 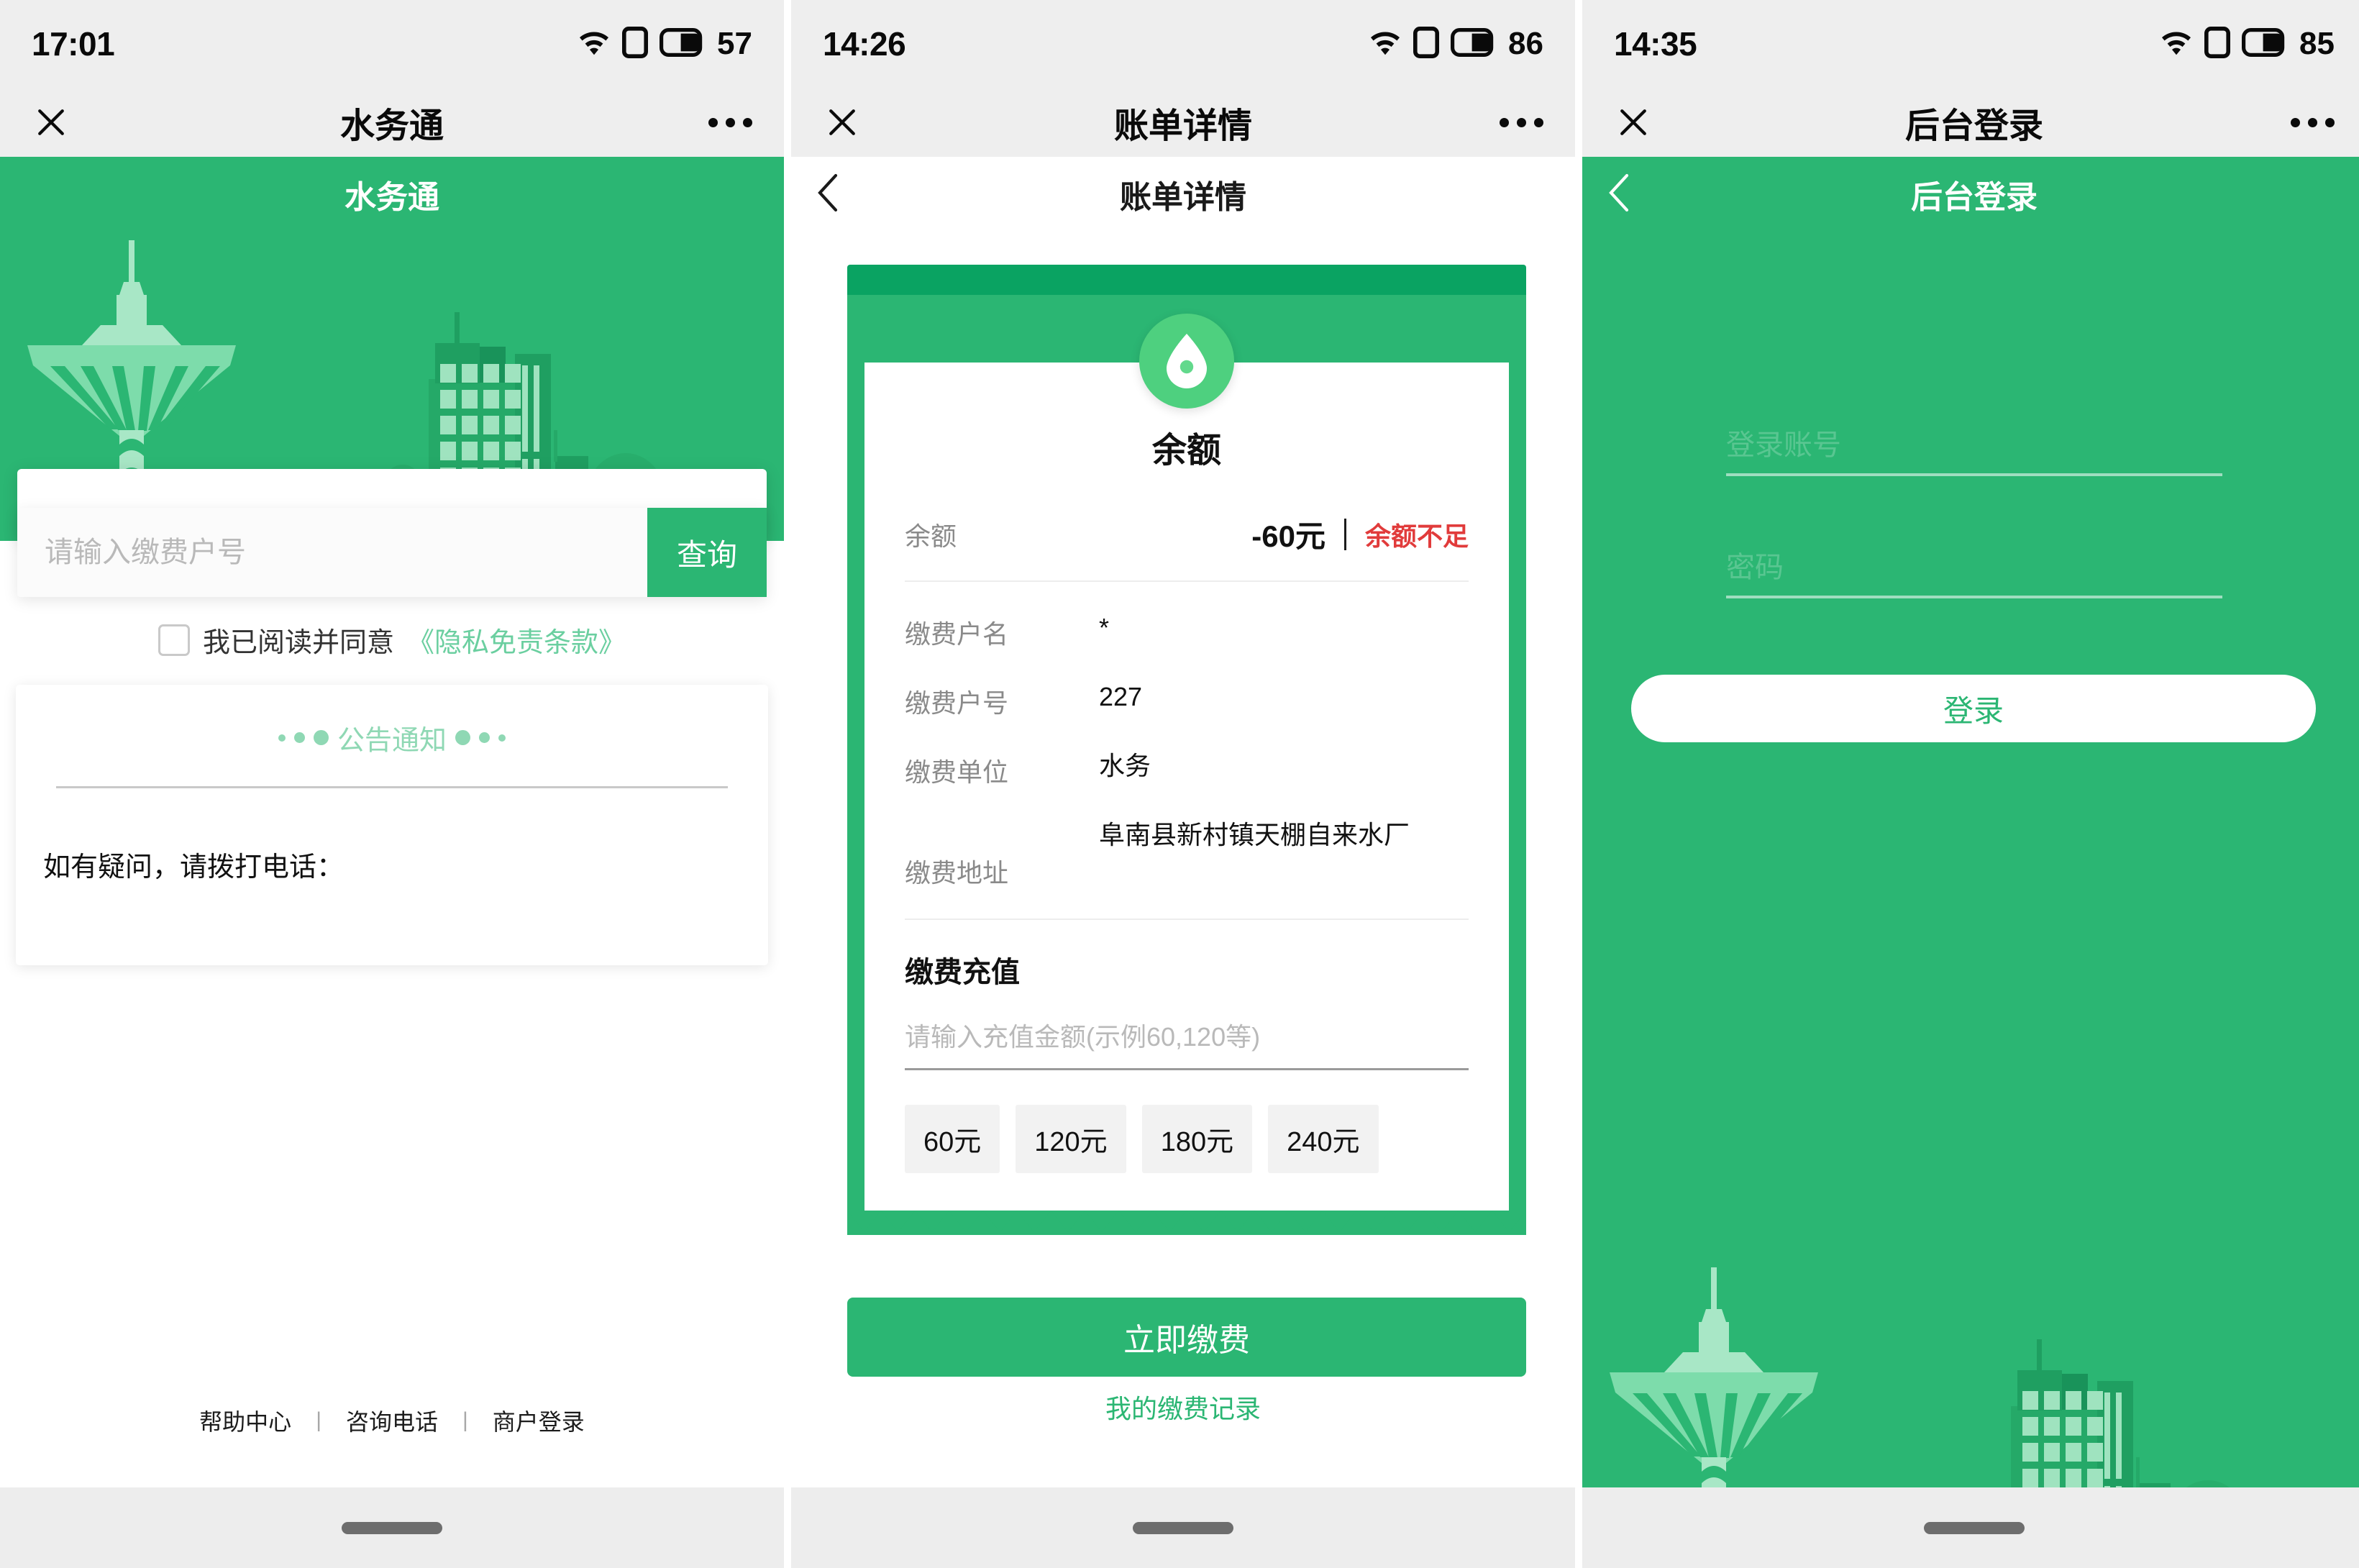 What do you see at coordinates (517, 640) in the screenshot?
I see `privacy-policy-link: 《隐私免责条款》` at bounding box center [517, 640].